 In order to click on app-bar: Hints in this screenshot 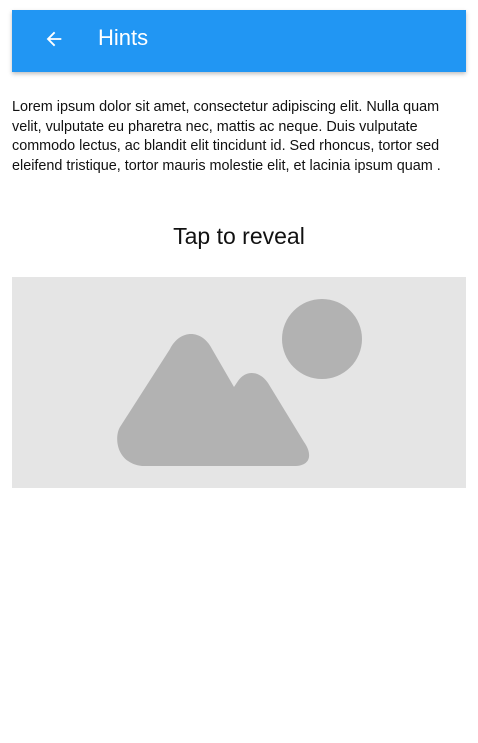, I will do `click(239, 41)`.